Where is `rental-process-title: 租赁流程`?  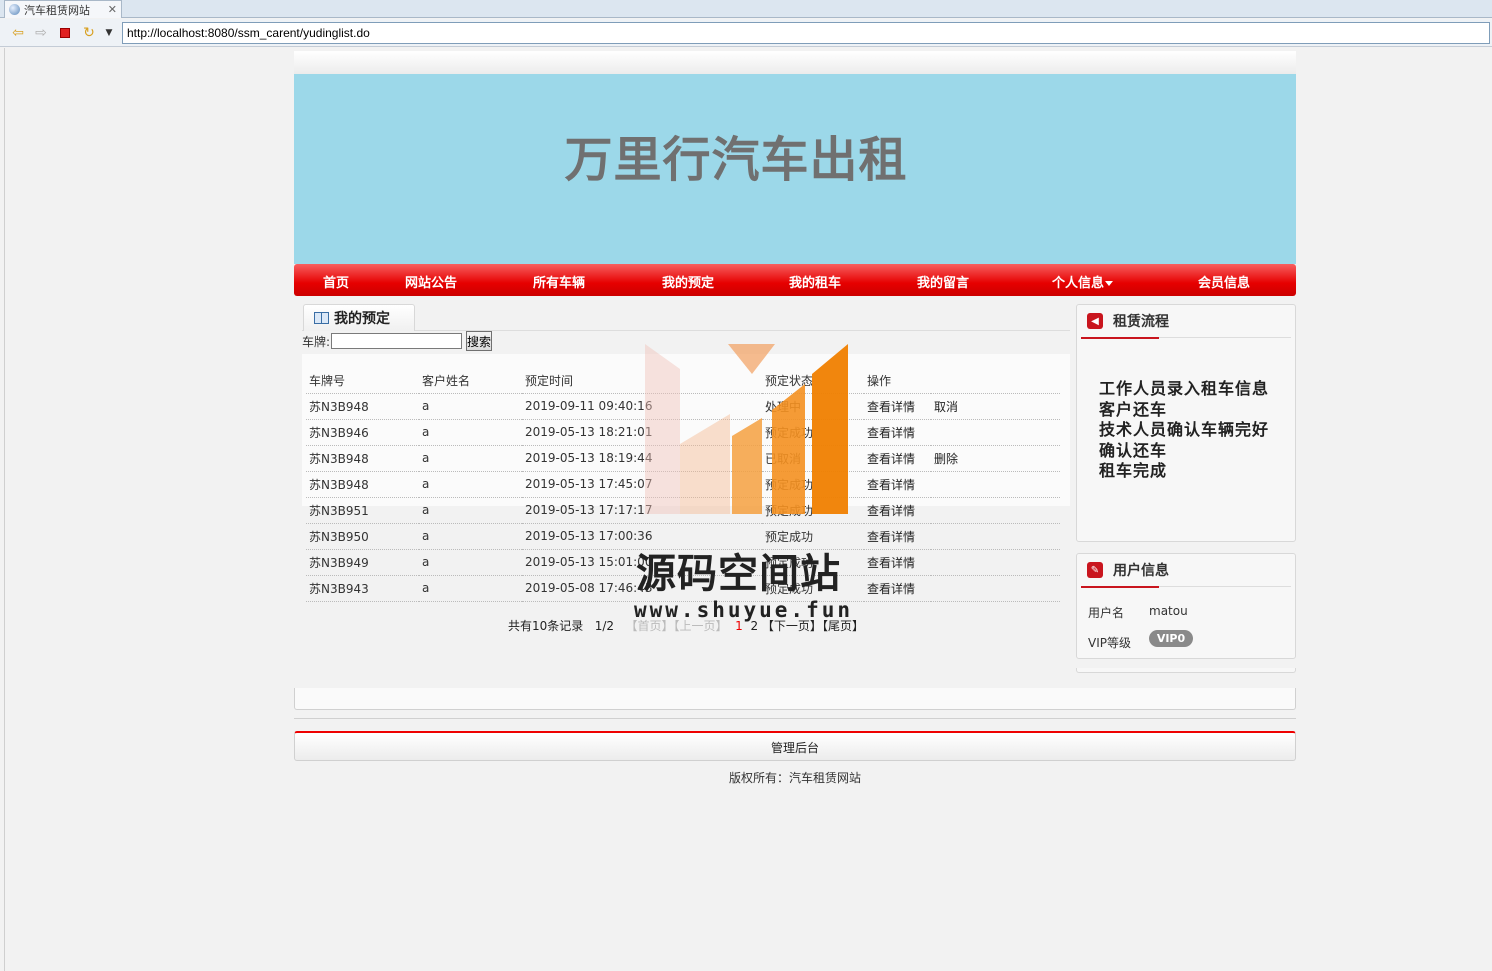 rental-process-title: 租赁流程 is located at coordinates (1141, 322).